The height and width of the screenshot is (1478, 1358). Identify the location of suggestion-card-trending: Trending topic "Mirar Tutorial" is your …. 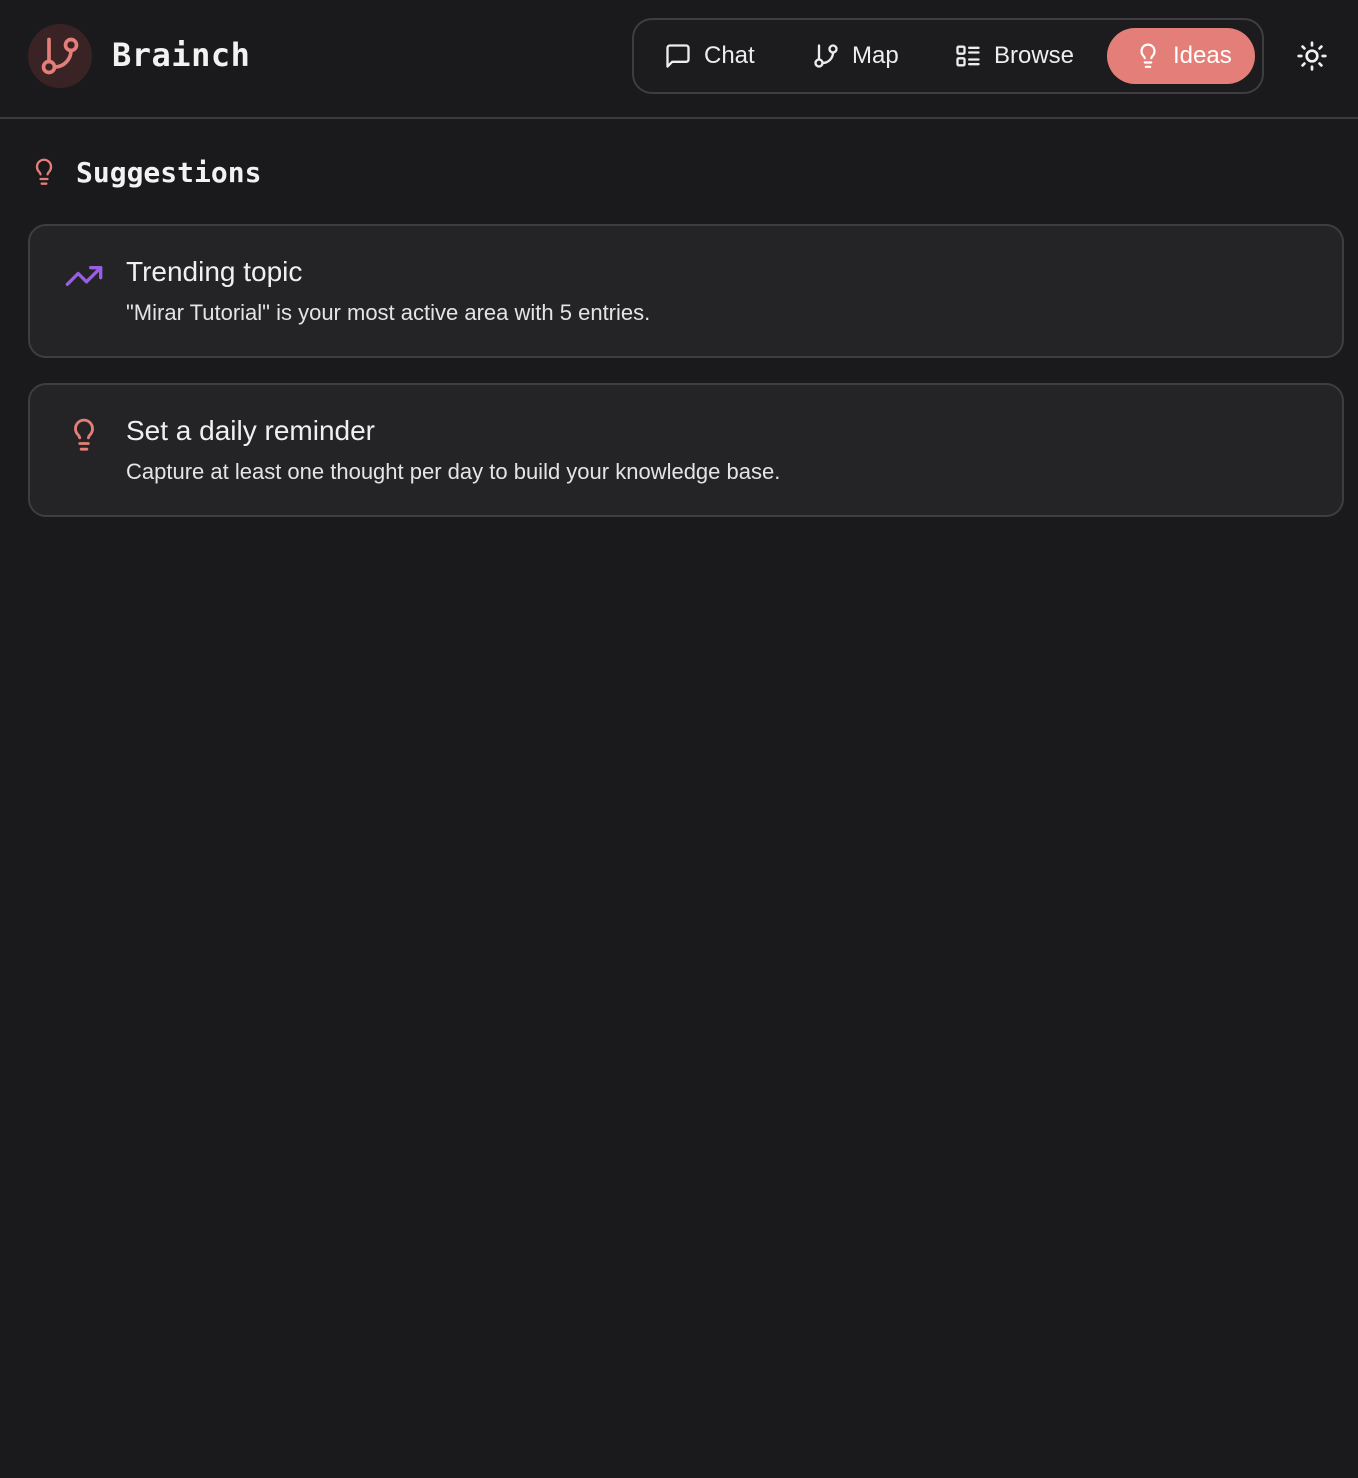
(686, 291).